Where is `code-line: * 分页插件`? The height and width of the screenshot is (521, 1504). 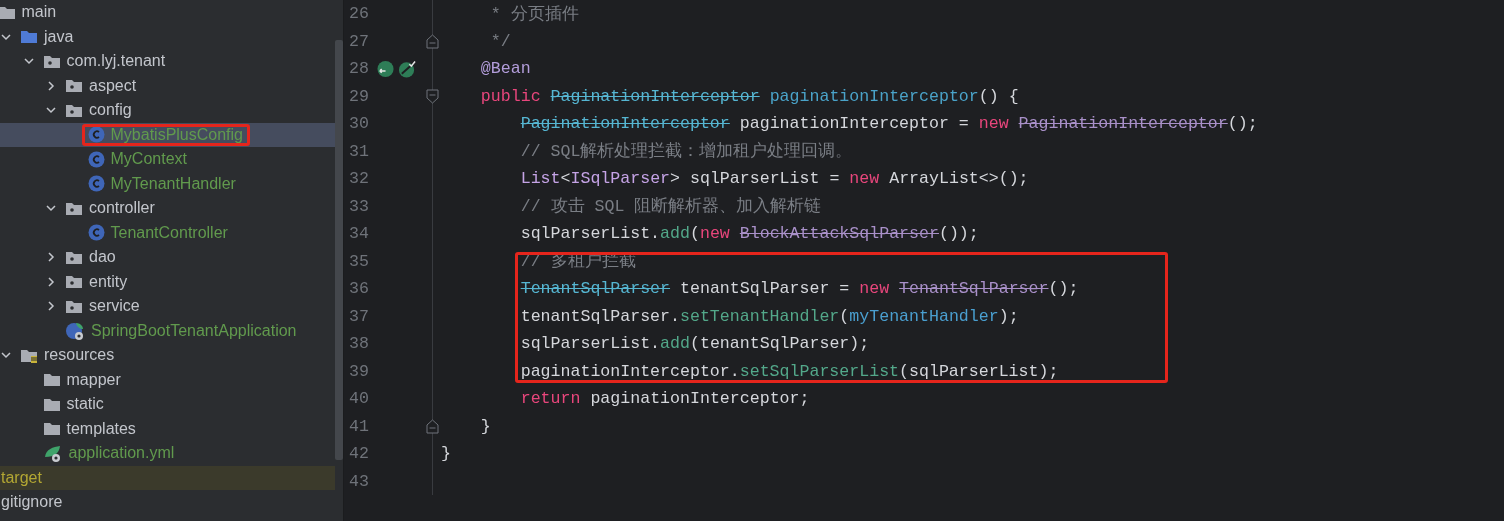 code-line: * 分页插件 is located at coordinates (534, 14).